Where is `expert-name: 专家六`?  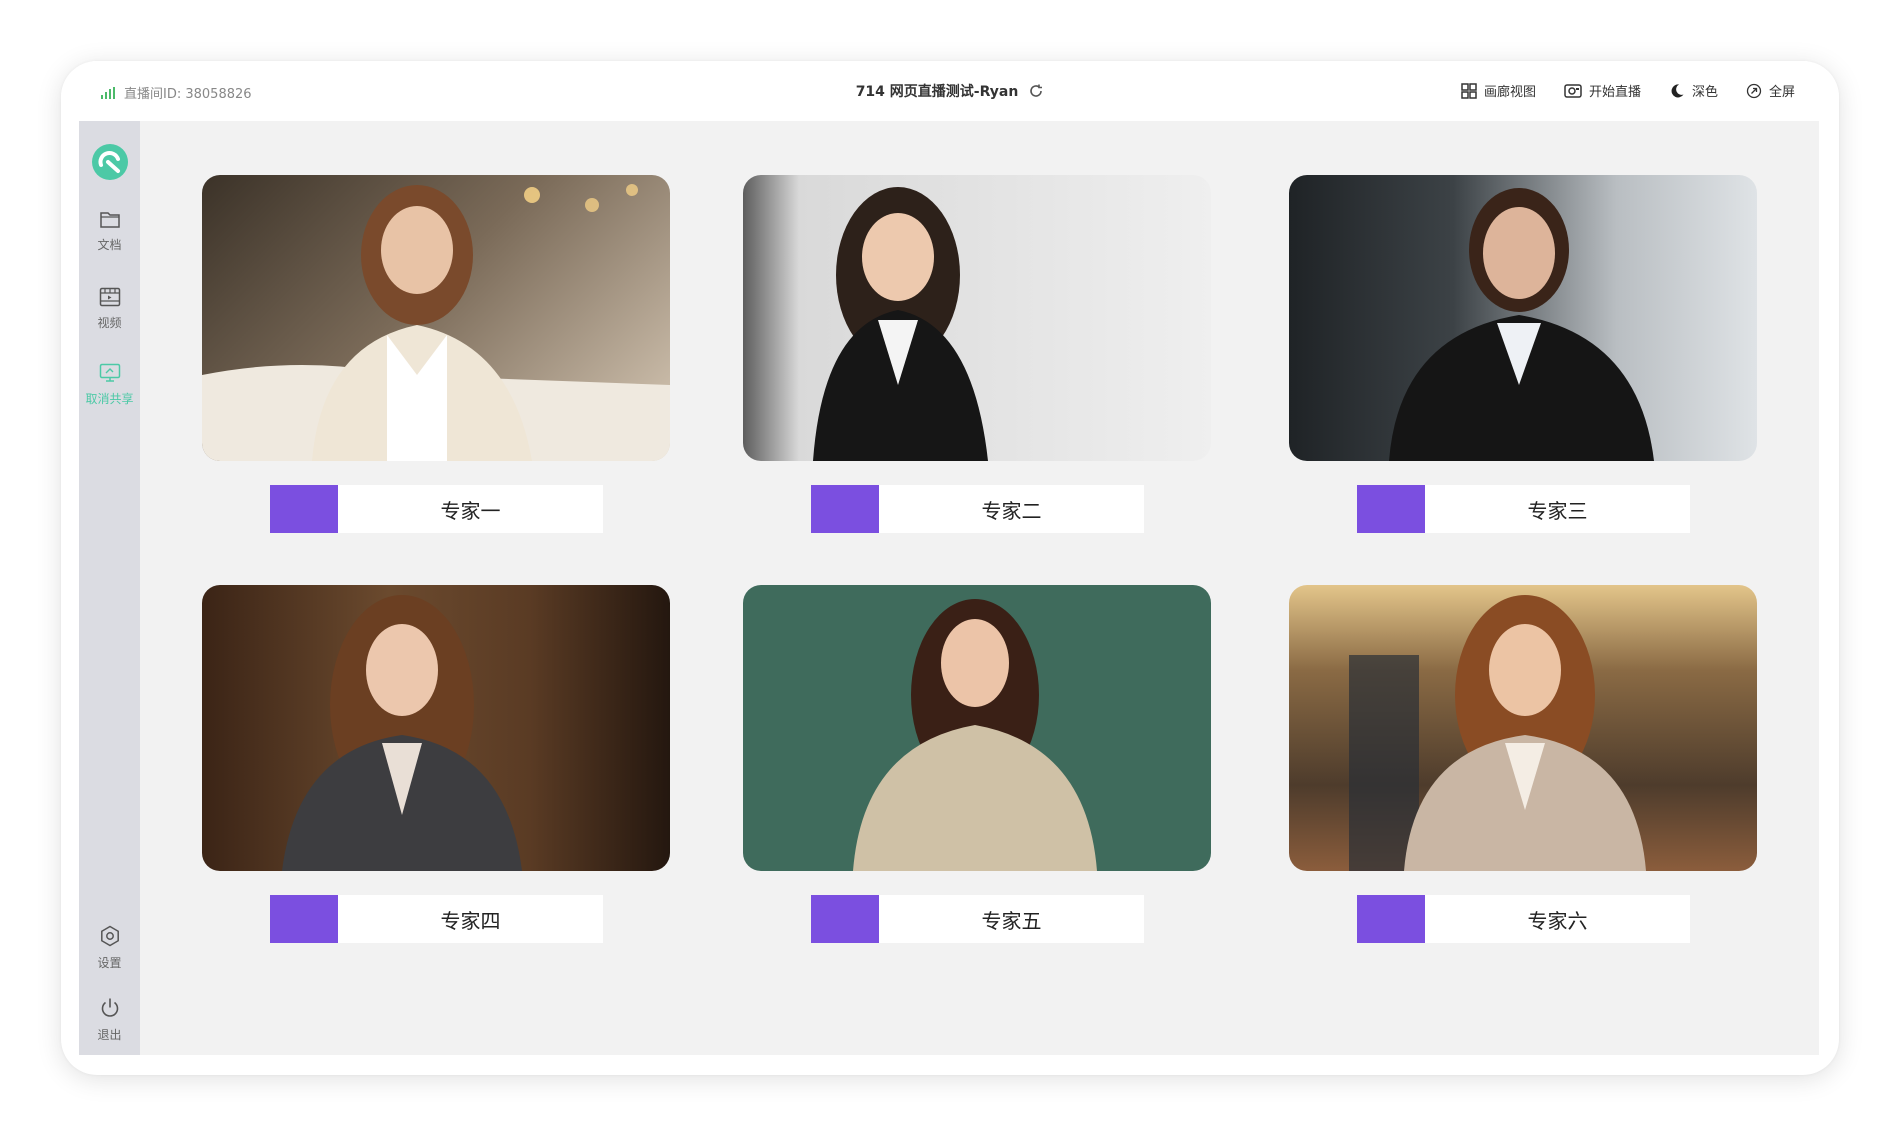
expert-name: 专家六 is located at coordinates (1557, 920).